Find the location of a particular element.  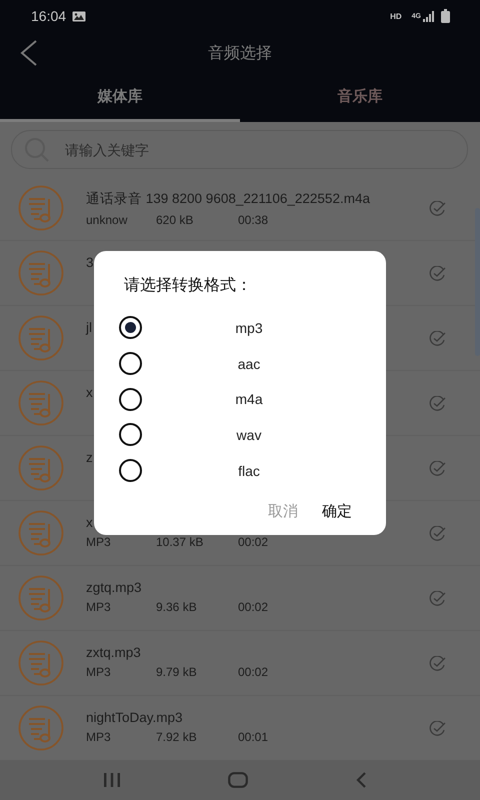

option-label: wav is located at coordinates (249, 434).